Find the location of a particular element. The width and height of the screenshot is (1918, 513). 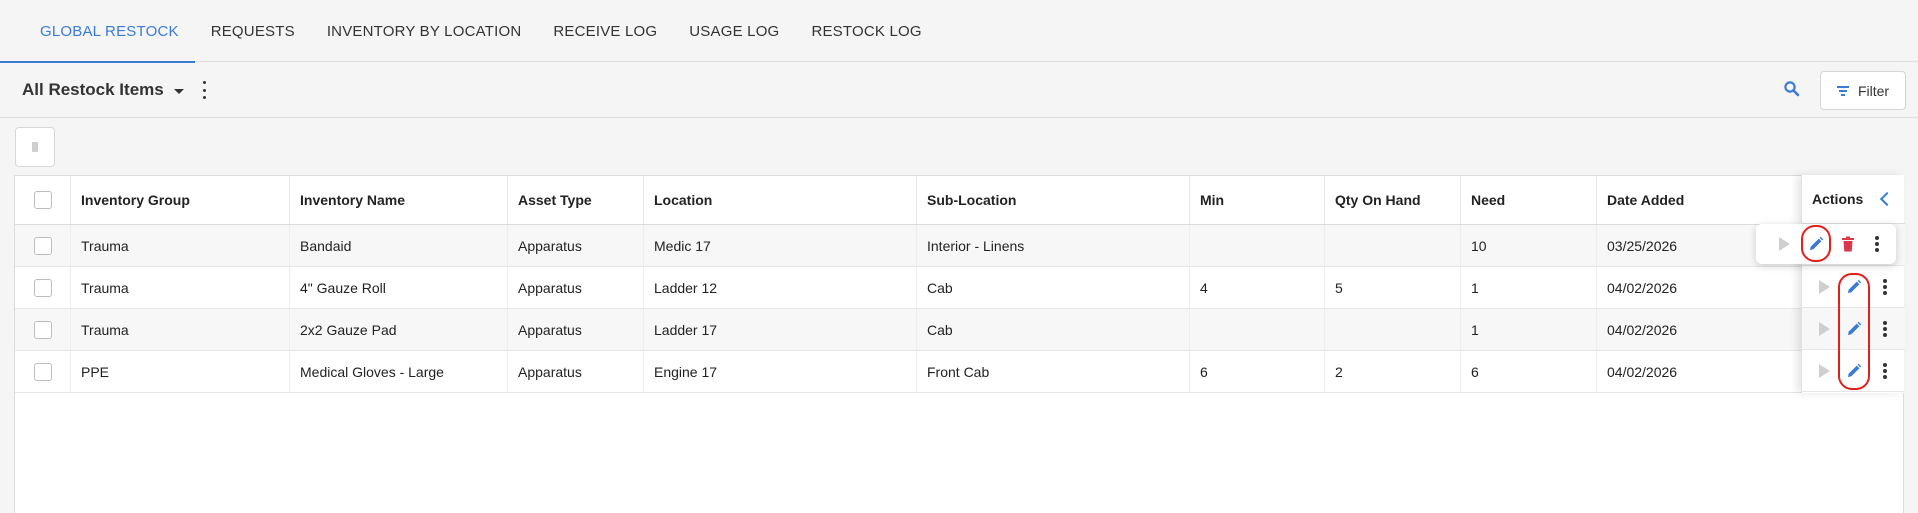

tab-usage-log: USAGE LOG is located at coordinates (734, 31).